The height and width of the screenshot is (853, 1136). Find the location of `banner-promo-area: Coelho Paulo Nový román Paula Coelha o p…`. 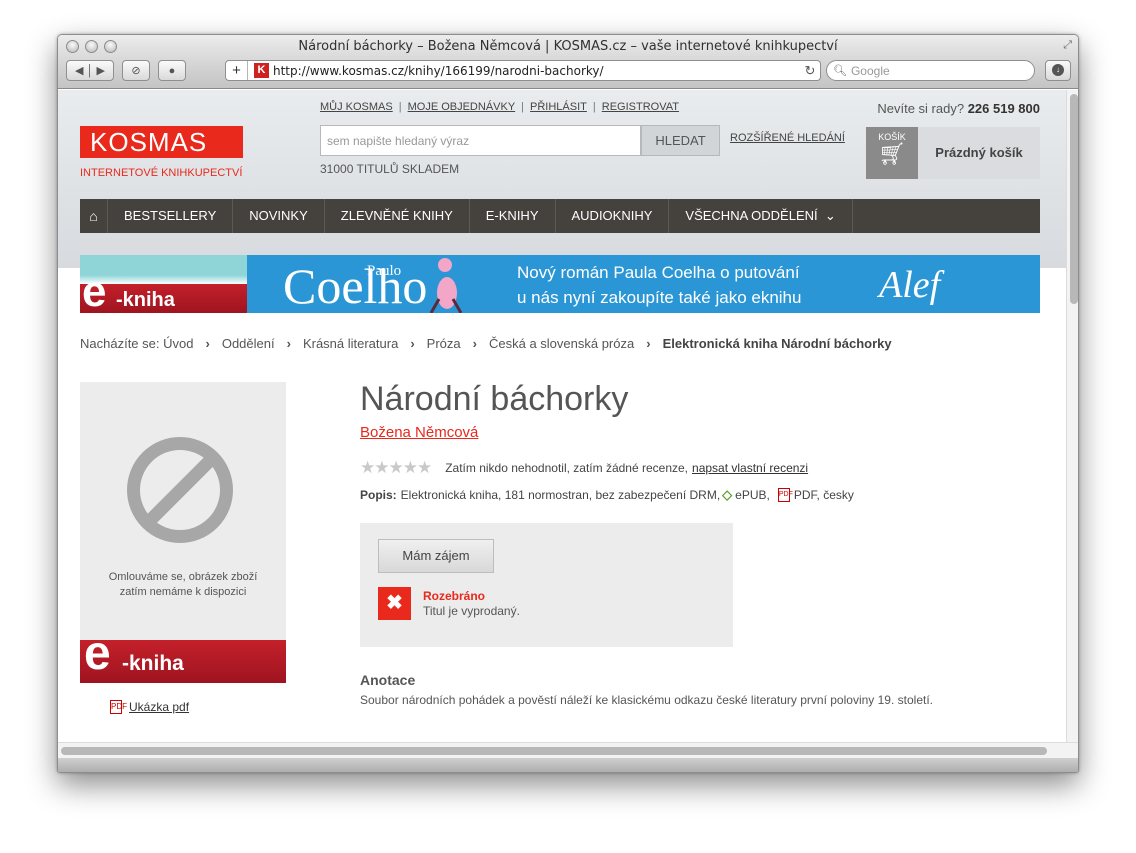

banner-promo-area: Coelho Paulo Nový román Paula Coelha o p… is located at coordinates (643, 284).